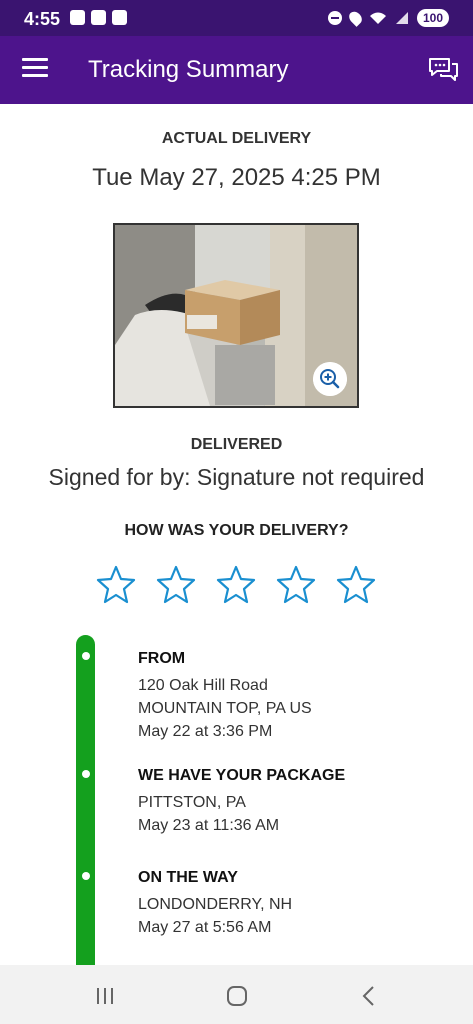 This screenshot has height=1024, width=473. Describe the element at coordinates (188, 877) in the screenshot. I see `timeline-title: ON THE WAY` at that location.